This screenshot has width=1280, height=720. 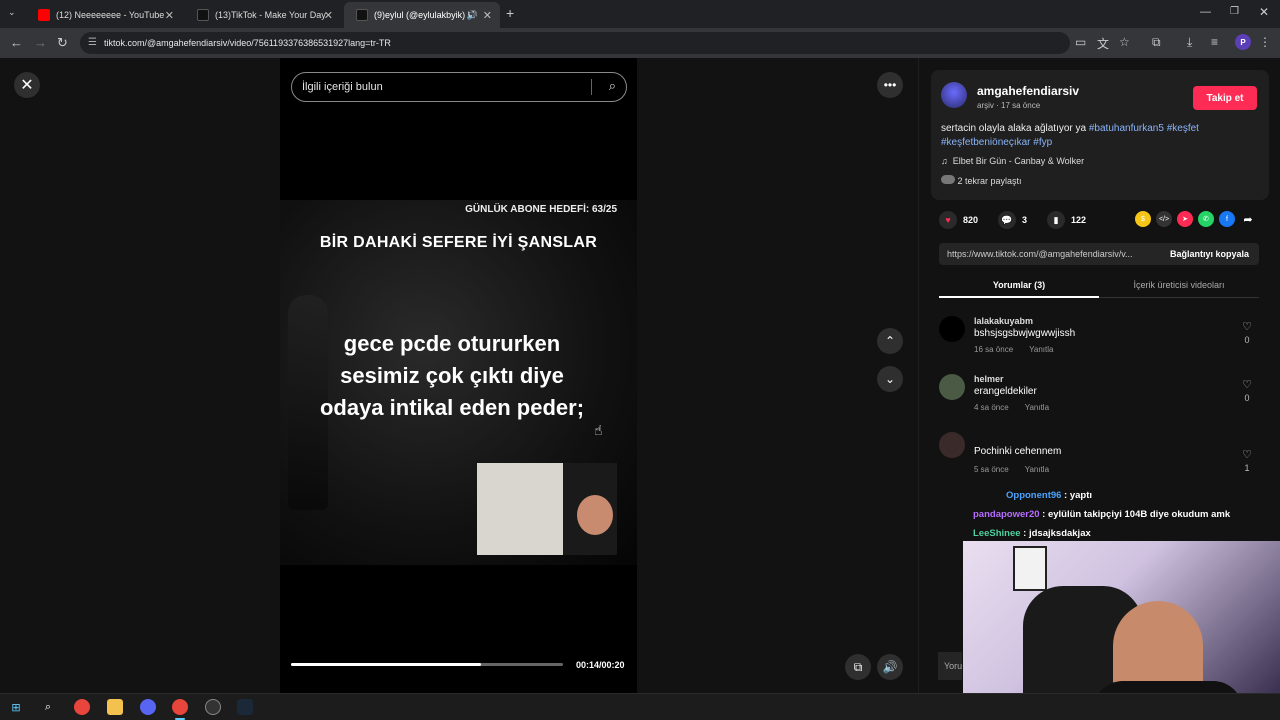 I want to click on translate-icon: 文, so click(x=1103, y=43).